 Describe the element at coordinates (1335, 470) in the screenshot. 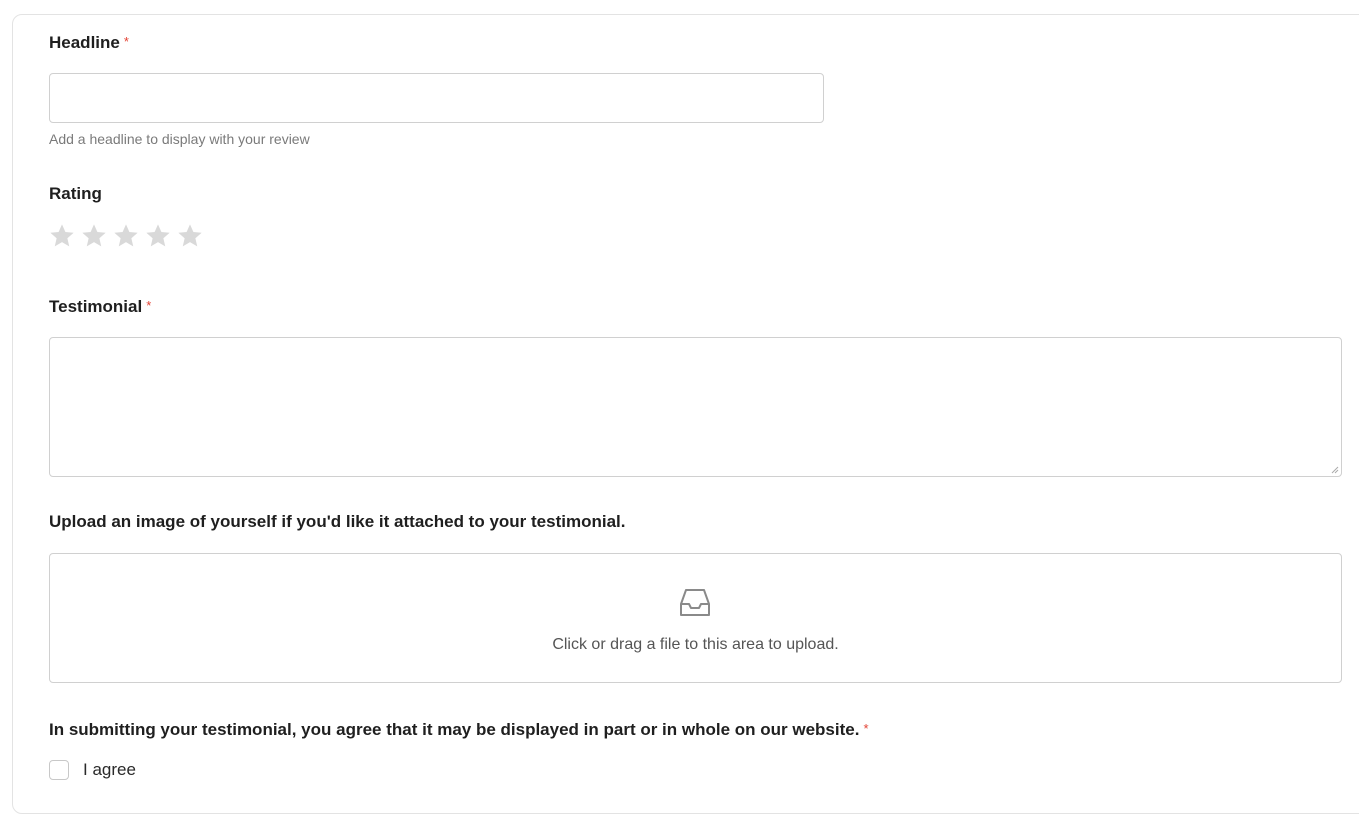

I see `resize-handle-icon` at that location.